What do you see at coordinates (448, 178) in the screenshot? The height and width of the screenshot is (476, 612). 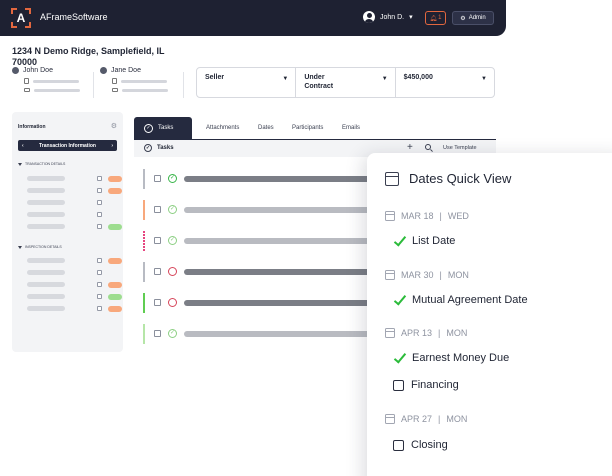 I see `dates-quick-view-header: Dates Quick View` at bounding box center [448, 178].